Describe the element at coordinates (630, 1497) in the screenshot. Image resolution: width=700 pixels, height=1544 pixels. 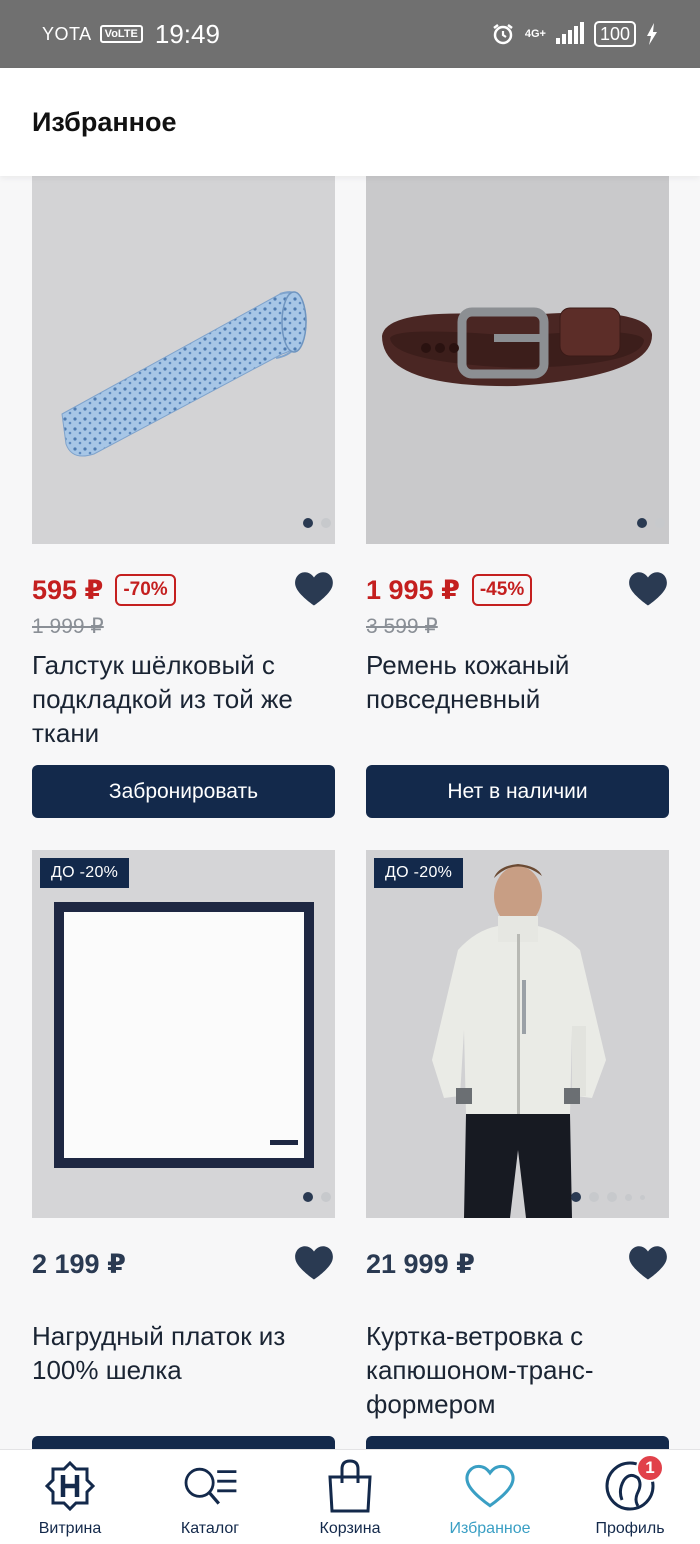
I see `nav-item-profile: 1 Профиль` at that location.